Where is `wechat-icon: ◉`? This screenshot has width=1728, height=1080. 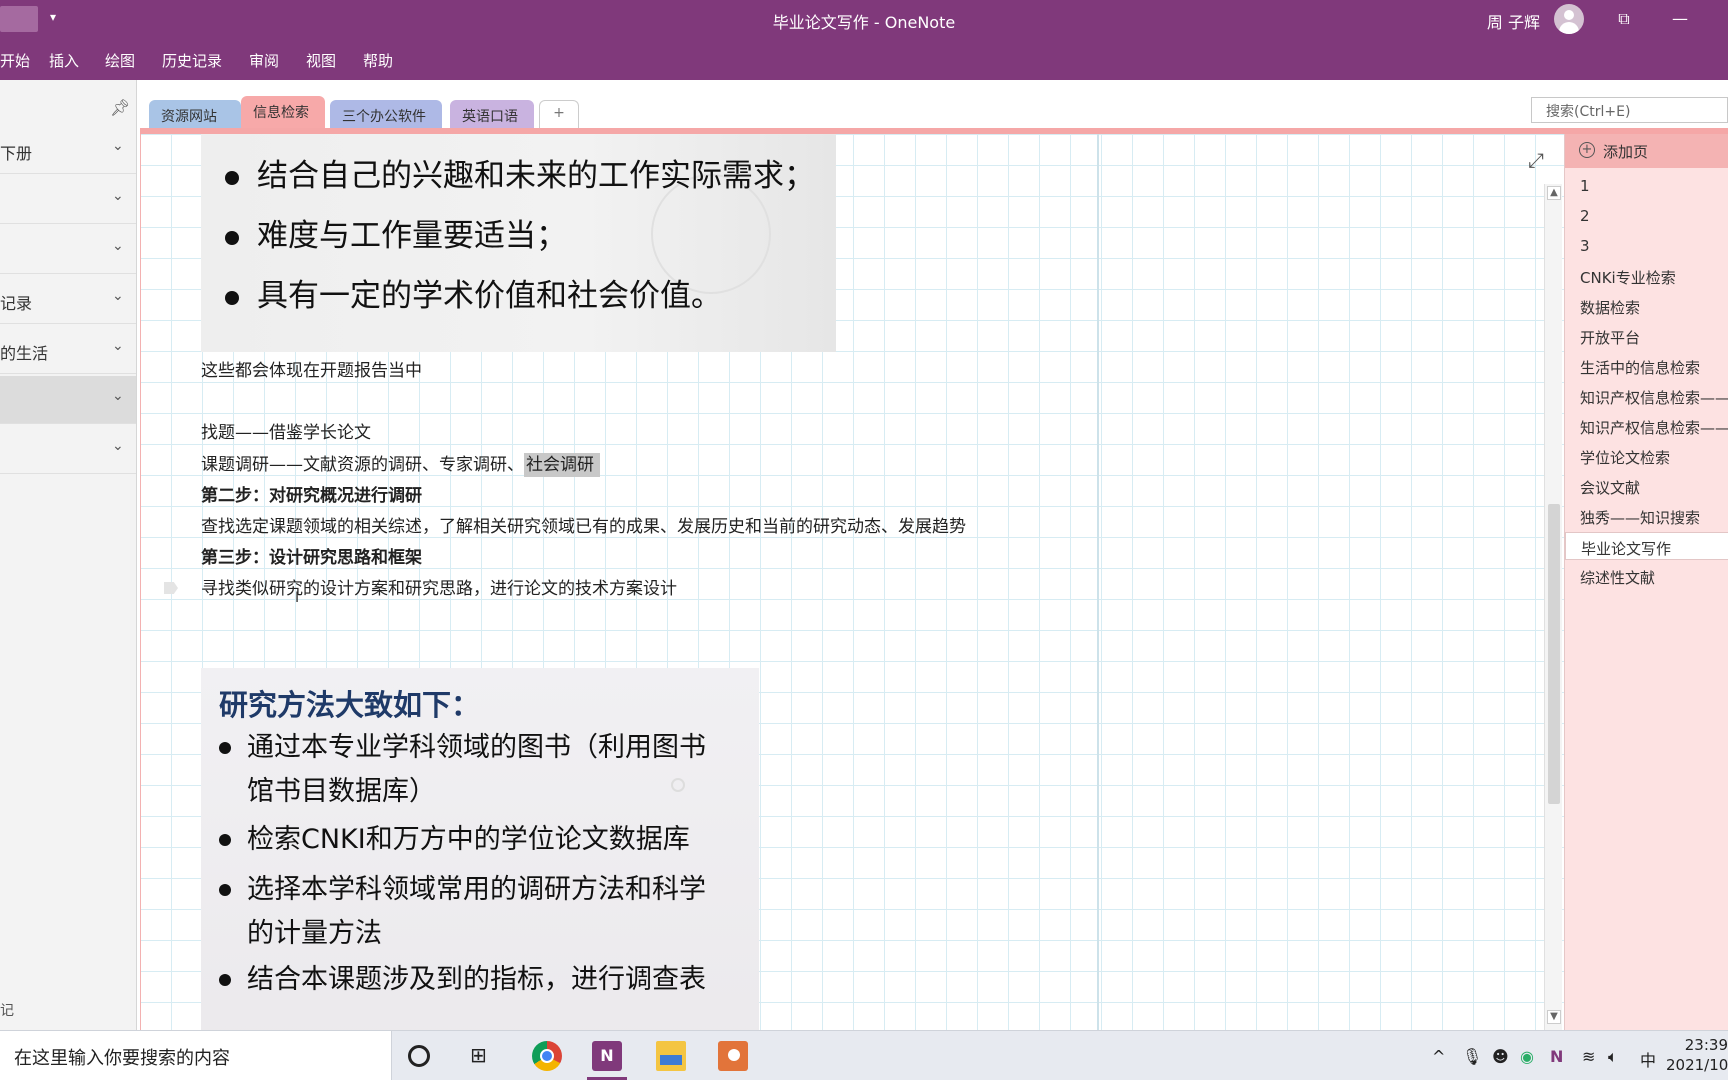
wechat-icon: ◉ is located at coordinates (1527, 1056).